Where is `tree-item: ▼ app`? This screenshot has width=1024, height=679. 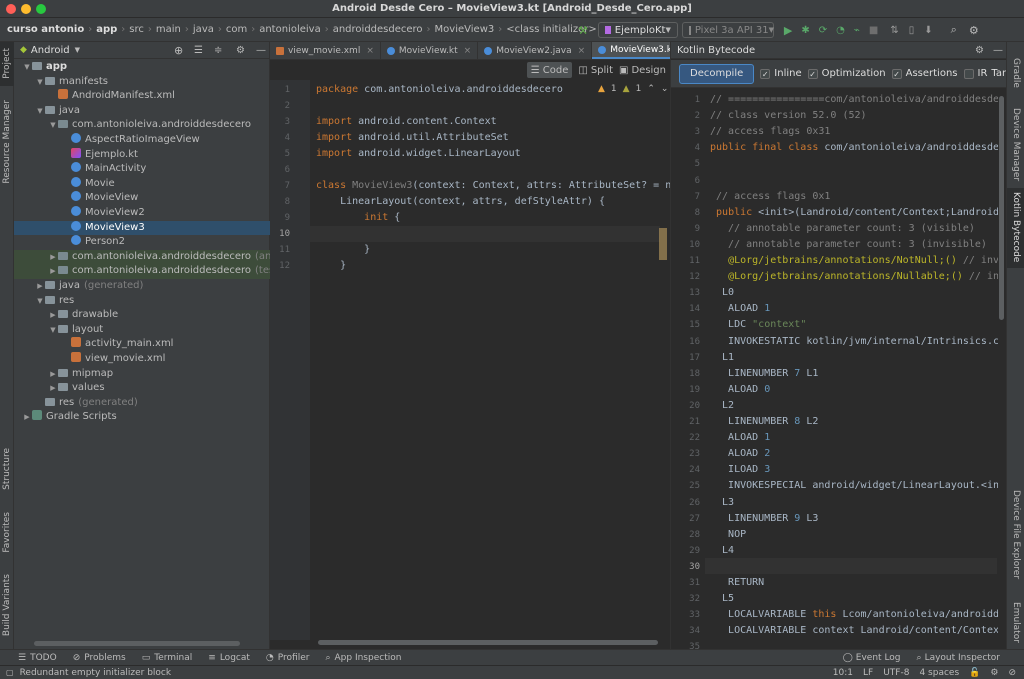 tree-item: ▼ app is located at coordinates (142, 67).